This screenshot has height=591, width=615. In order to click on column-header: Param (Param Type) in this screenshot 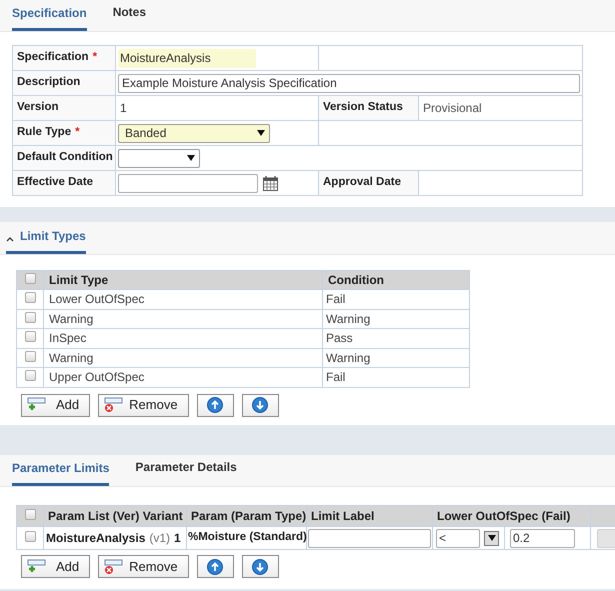, I will do `click(248, 516)`.